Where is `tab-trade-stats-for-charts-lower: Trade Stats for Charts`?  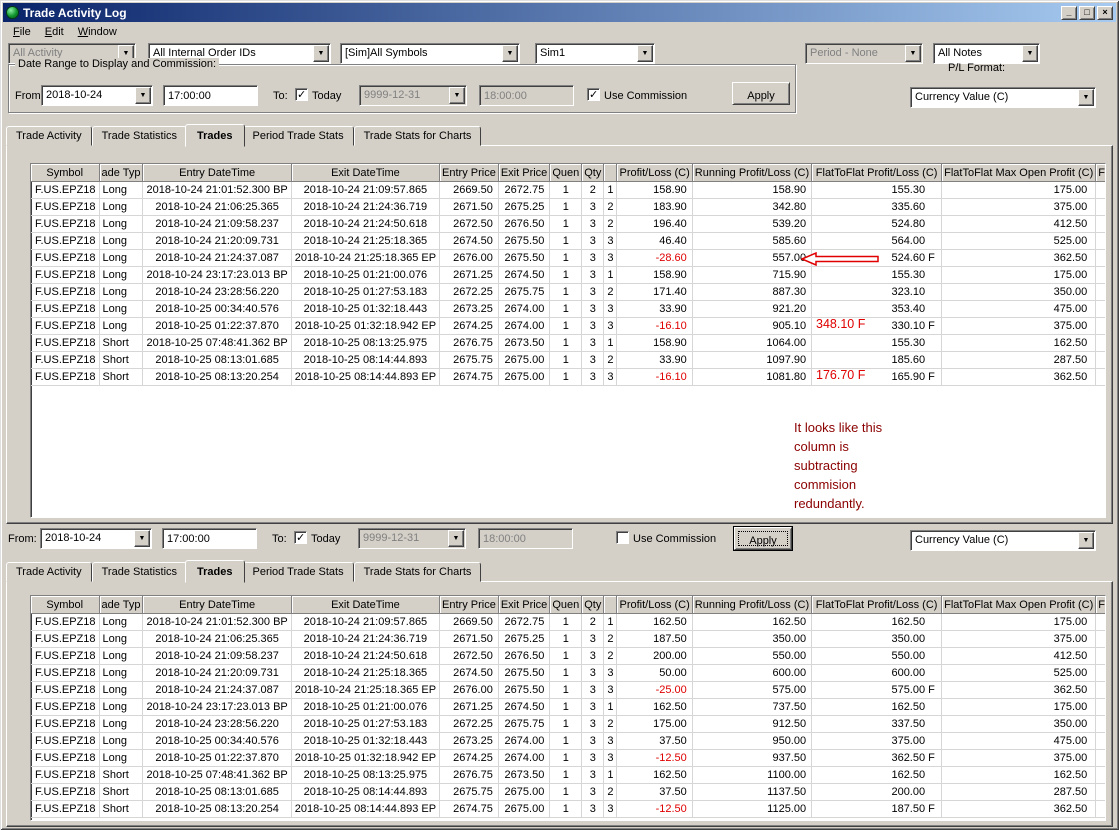
tab-trade-stats-for-charts-lower: Trade Stats for Charts is located at coordinates (417, 572).